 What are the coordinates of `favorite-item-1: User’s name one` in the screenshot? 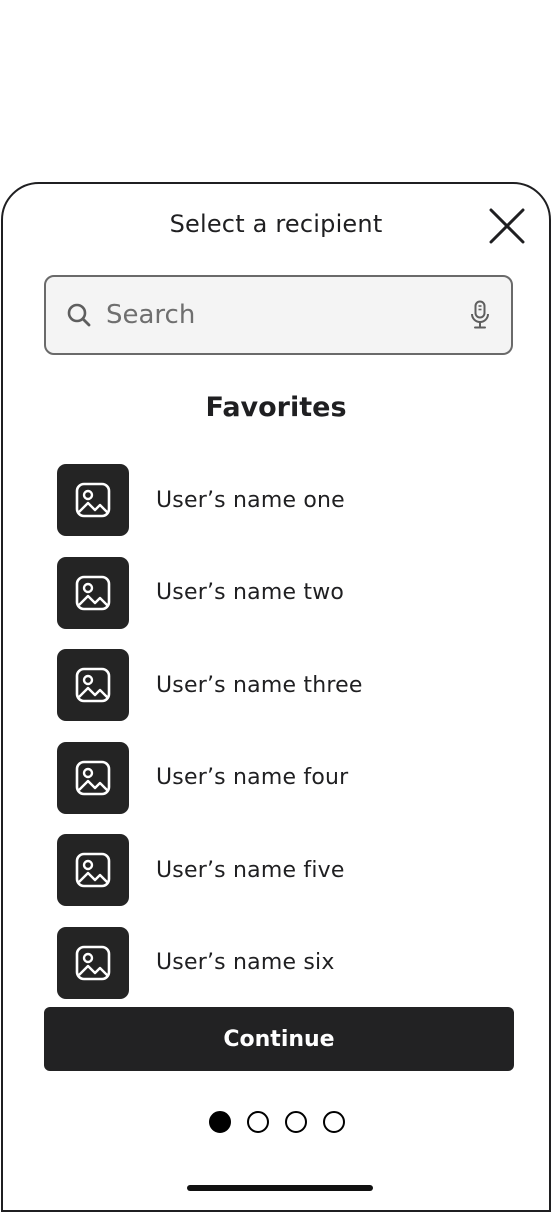 It's located at (277, 500).